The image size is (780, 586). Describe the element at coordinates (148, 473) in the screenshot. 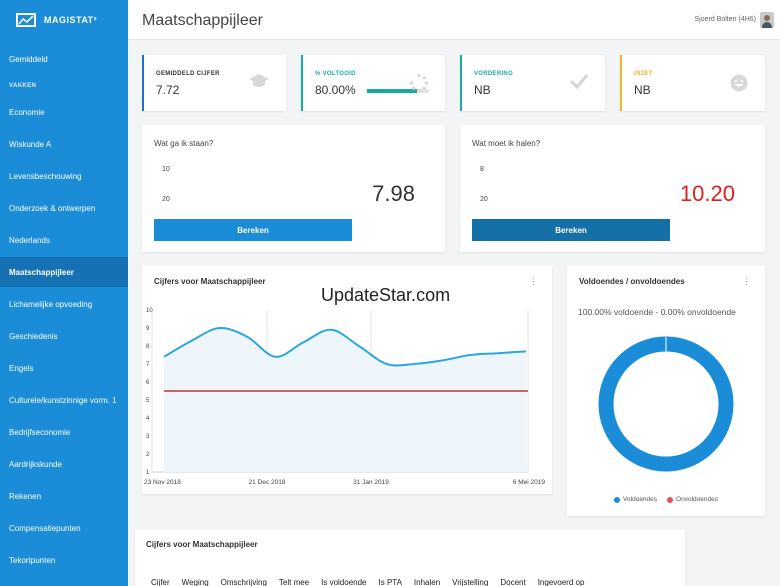

I see `y-tick-label: 1` at that location.